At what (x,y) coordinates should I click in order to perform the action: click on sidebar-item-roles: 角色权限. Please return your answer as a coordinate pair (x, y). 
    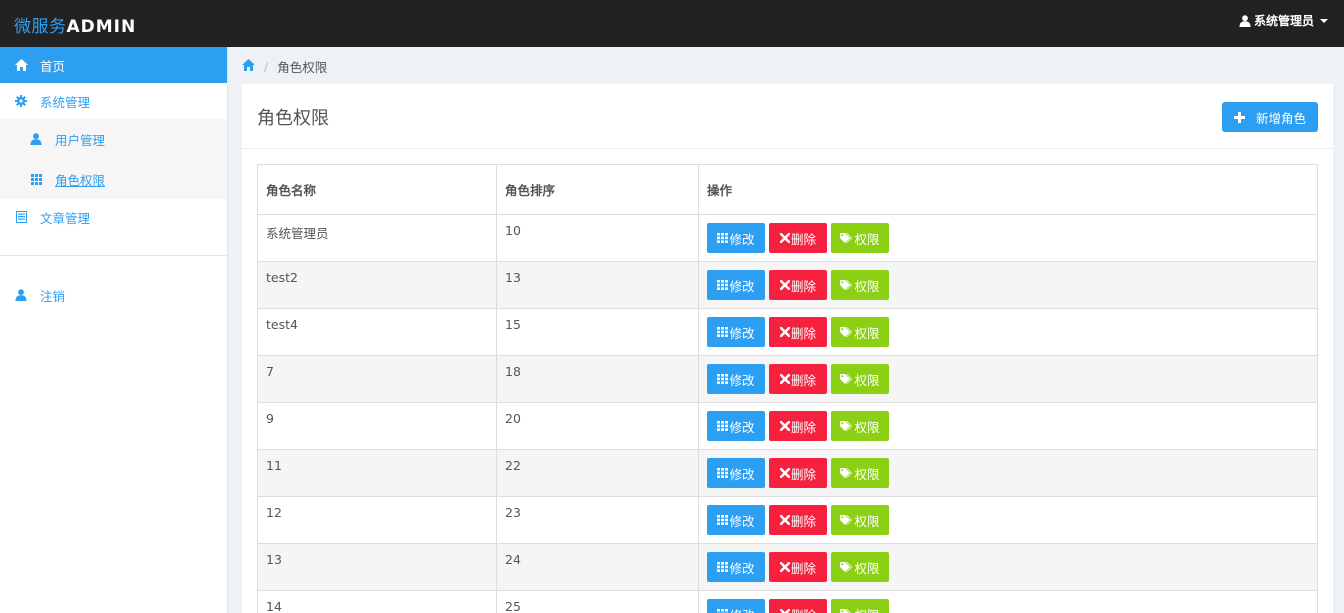
    Looking at the image, I should click on (113, 179).